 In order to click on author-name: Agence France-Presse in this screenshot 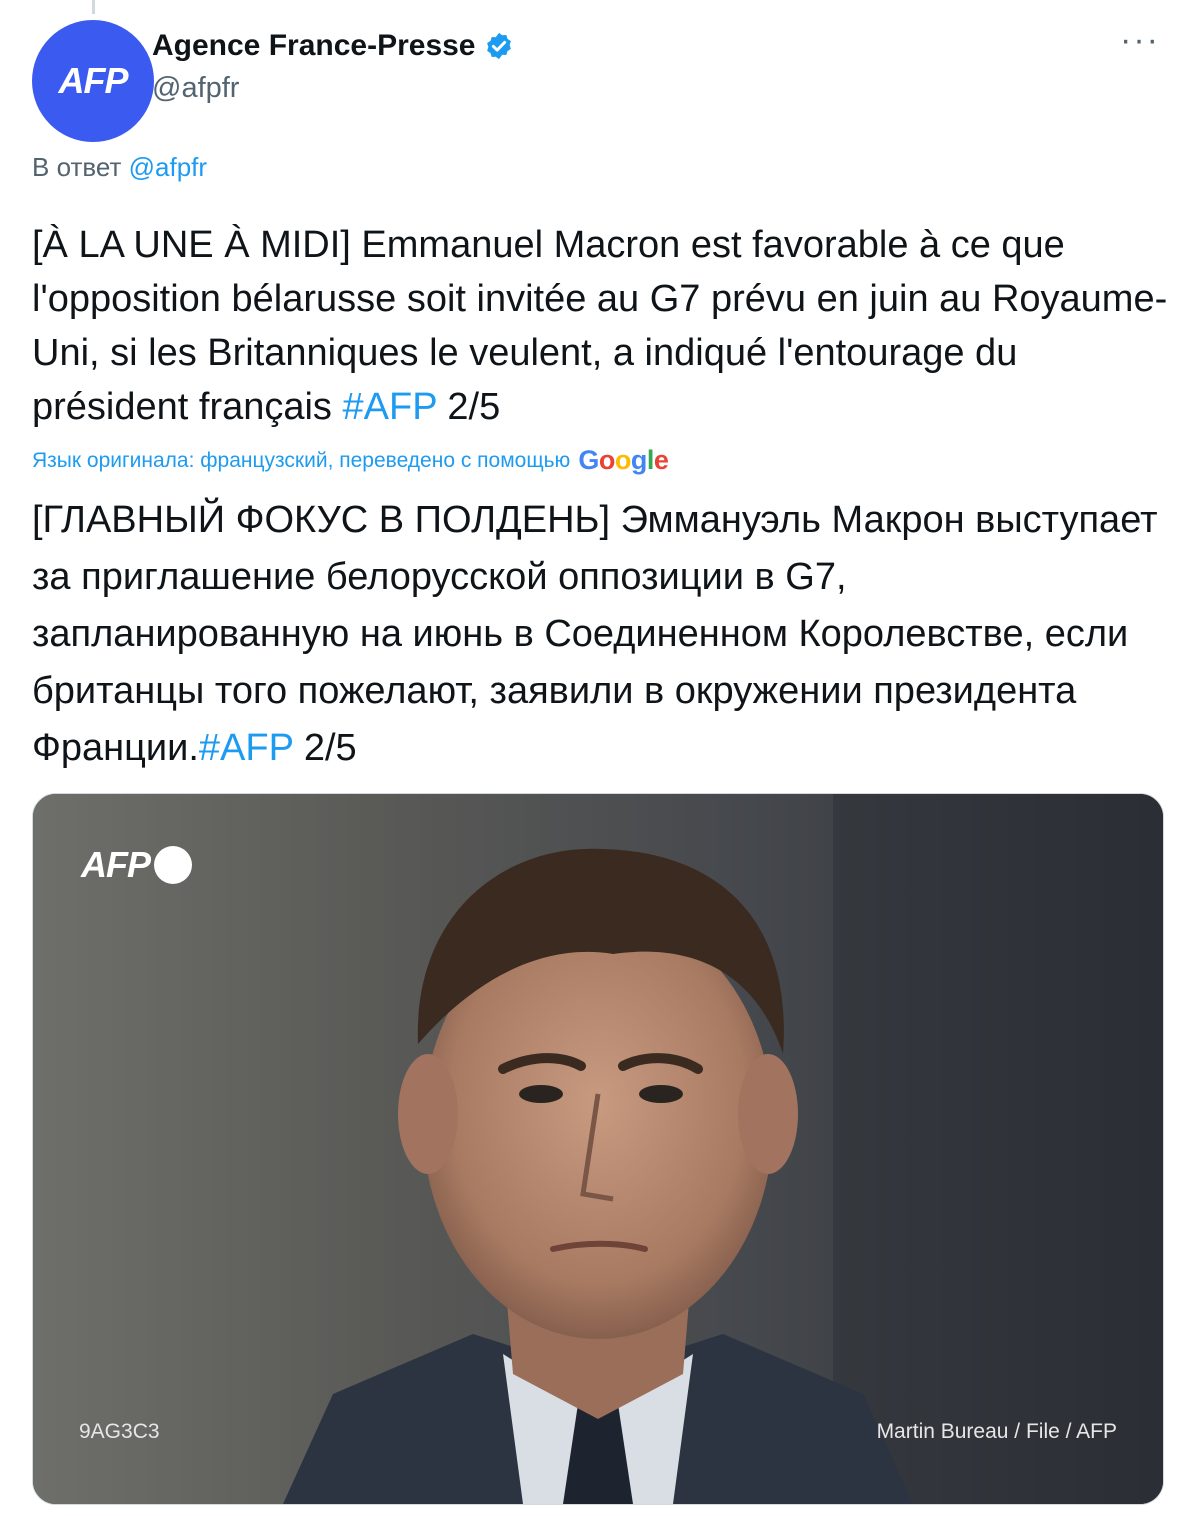, I will do `click(314, 46)`.